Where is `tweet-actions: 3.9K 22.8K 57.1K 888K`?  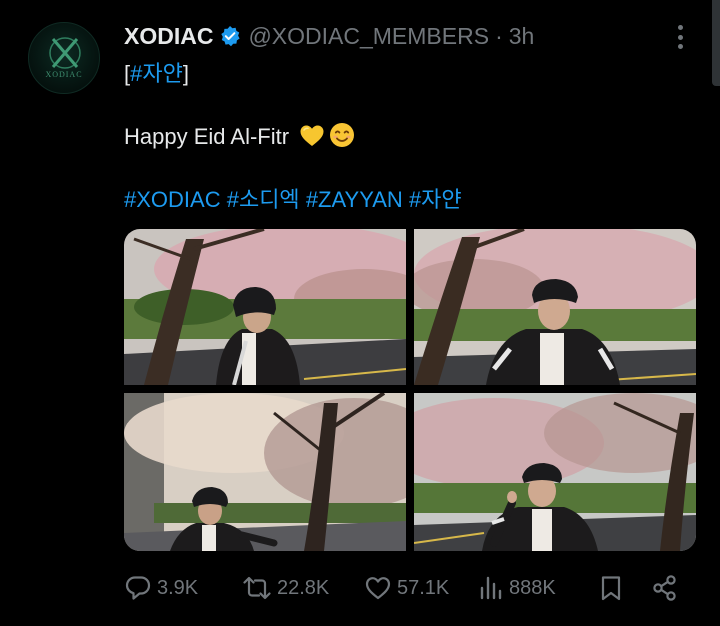 tweet-actions: 3.9K 22.8K 57.1K 888K is located at coordinates (404, 588).